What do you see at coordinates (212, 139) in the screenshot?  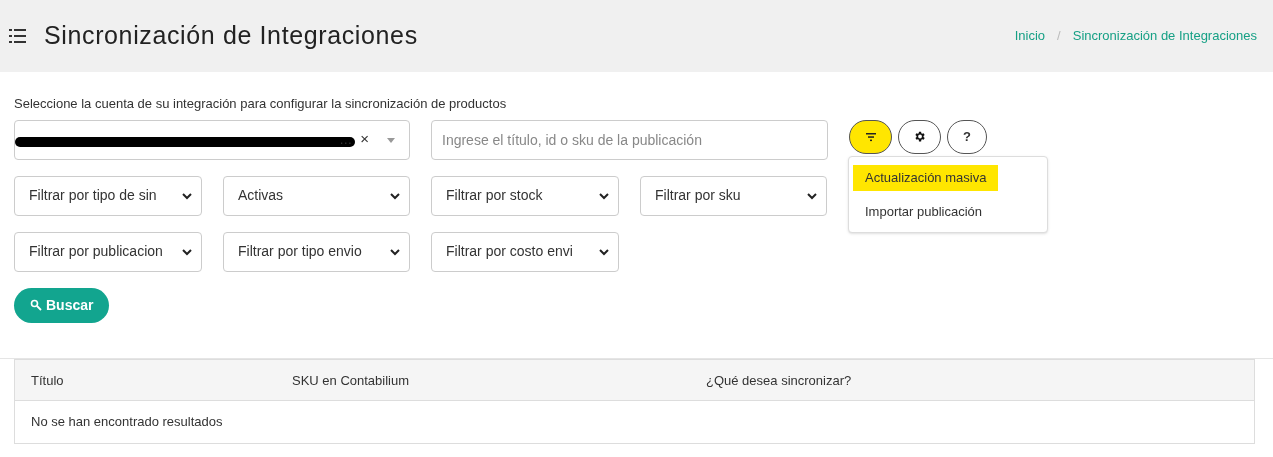 I see `account-select: … ×` at bounding box center [212, 139].